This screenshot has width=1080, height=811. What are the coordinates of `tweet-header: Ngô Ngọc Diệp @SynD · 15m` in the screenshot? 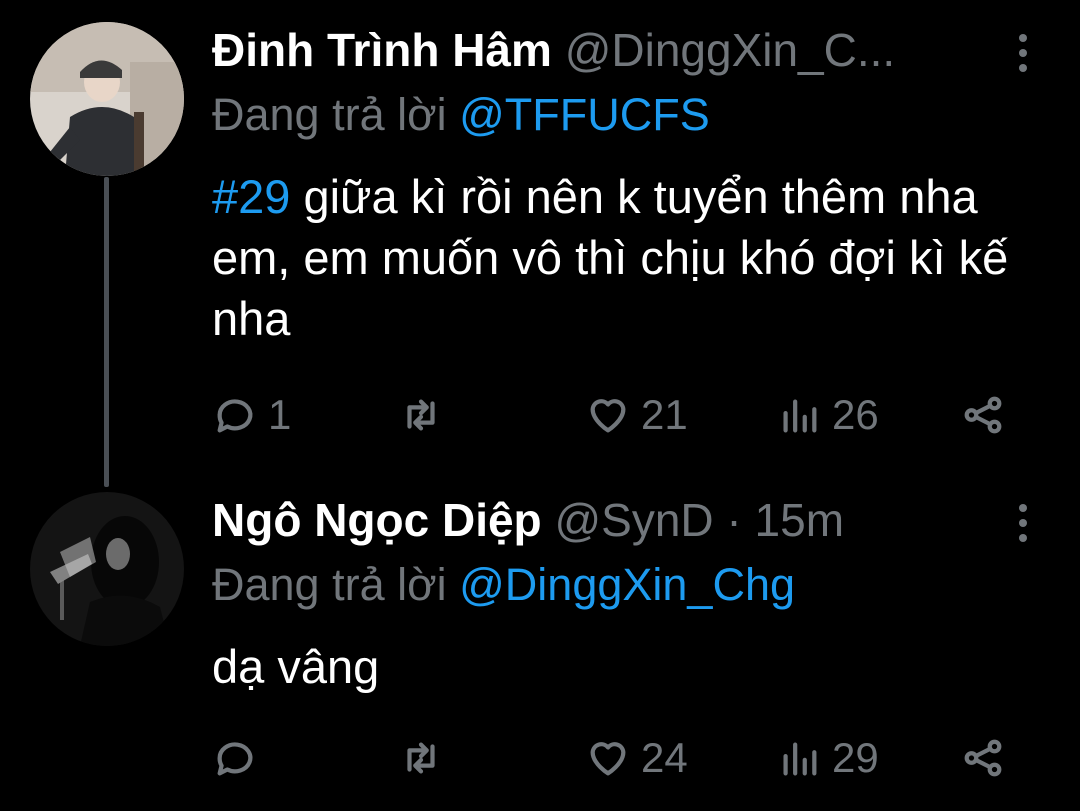 It's located at (616, 520).